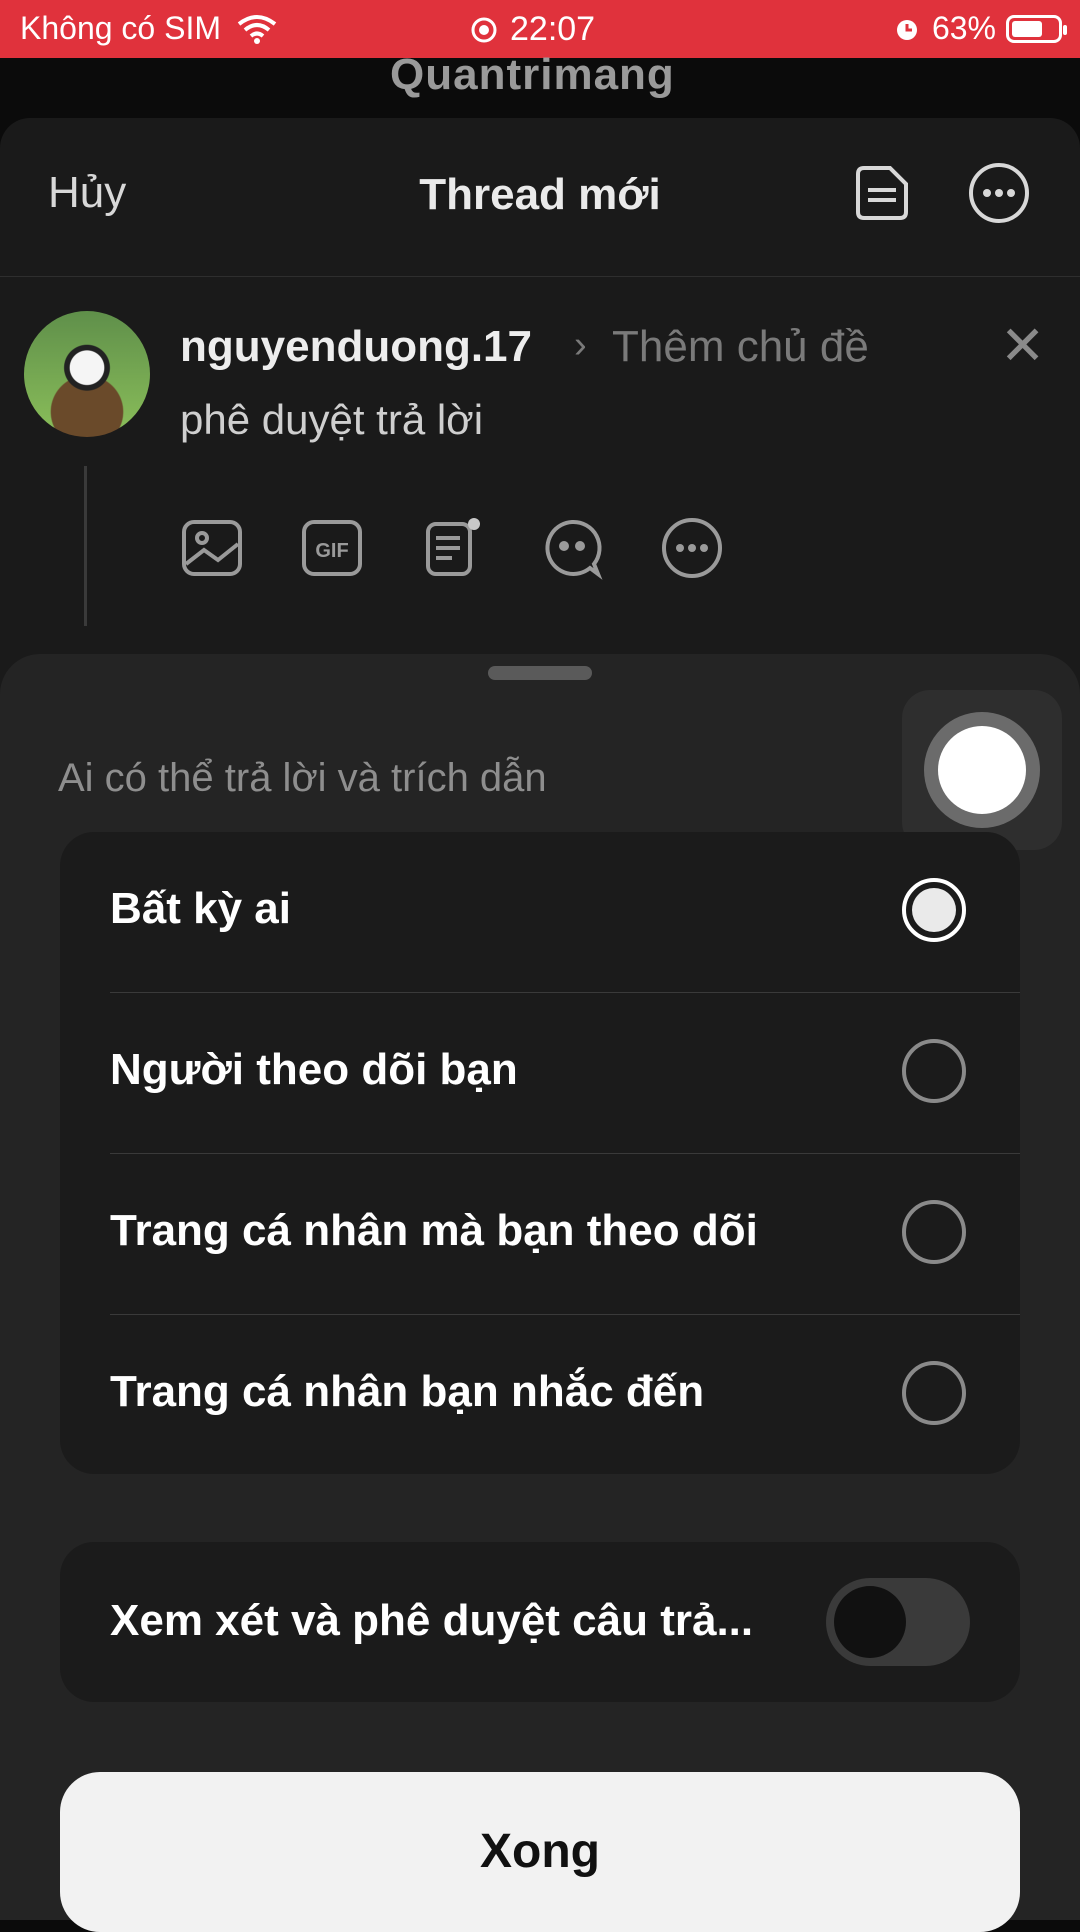  What do you see at coordinates (212, 548) in the screenshot?
I see `image-icon` at bounding box center [212, 548].